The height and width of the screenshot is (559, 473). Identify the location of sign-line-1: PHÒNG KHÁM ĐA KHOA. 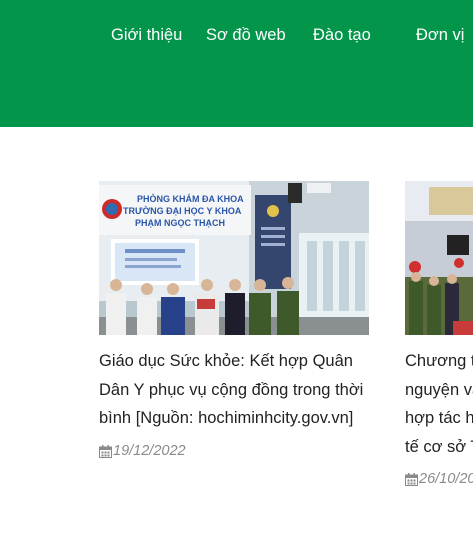
(190, 198).